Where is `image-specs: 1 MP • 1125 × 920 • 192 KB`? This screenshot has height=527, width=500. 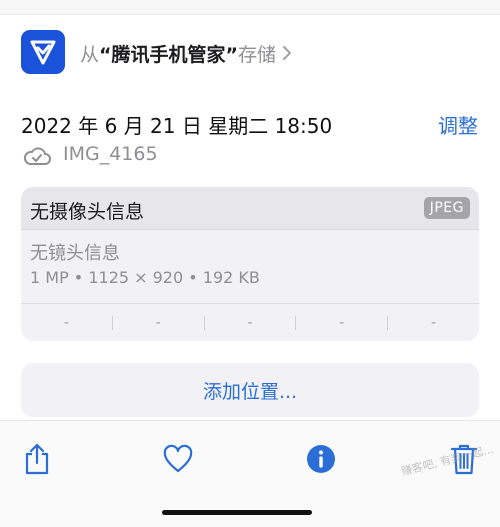
image-specs: 1 MP • 1125 × 920 • 192 KB is located at coordinates (145, 277).